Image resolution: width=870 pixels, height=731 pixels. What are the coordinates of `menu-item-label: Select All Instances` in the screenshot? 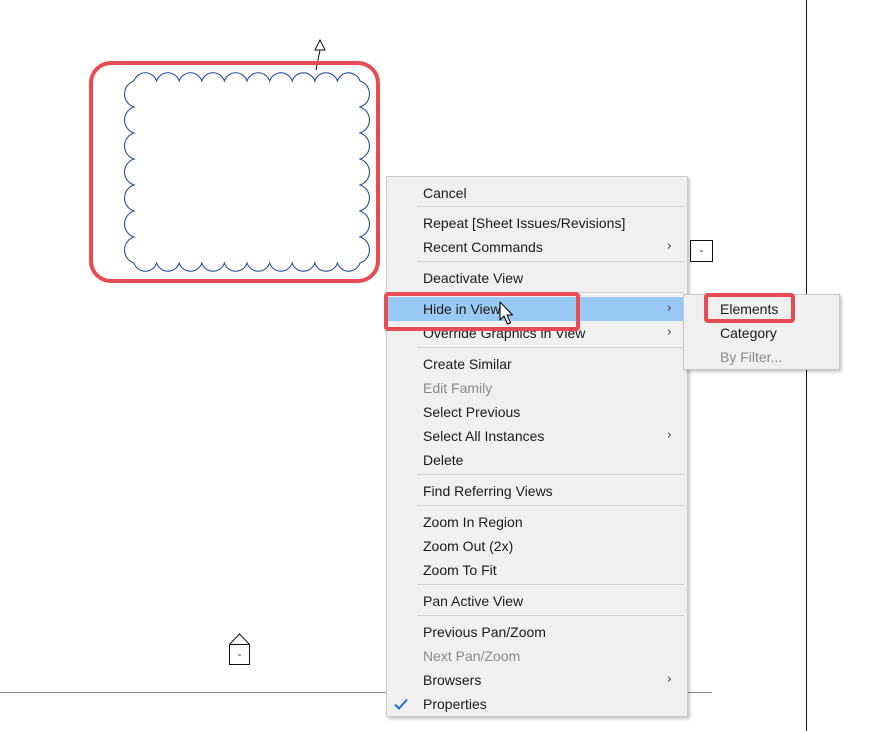 It's located at (484, 436).